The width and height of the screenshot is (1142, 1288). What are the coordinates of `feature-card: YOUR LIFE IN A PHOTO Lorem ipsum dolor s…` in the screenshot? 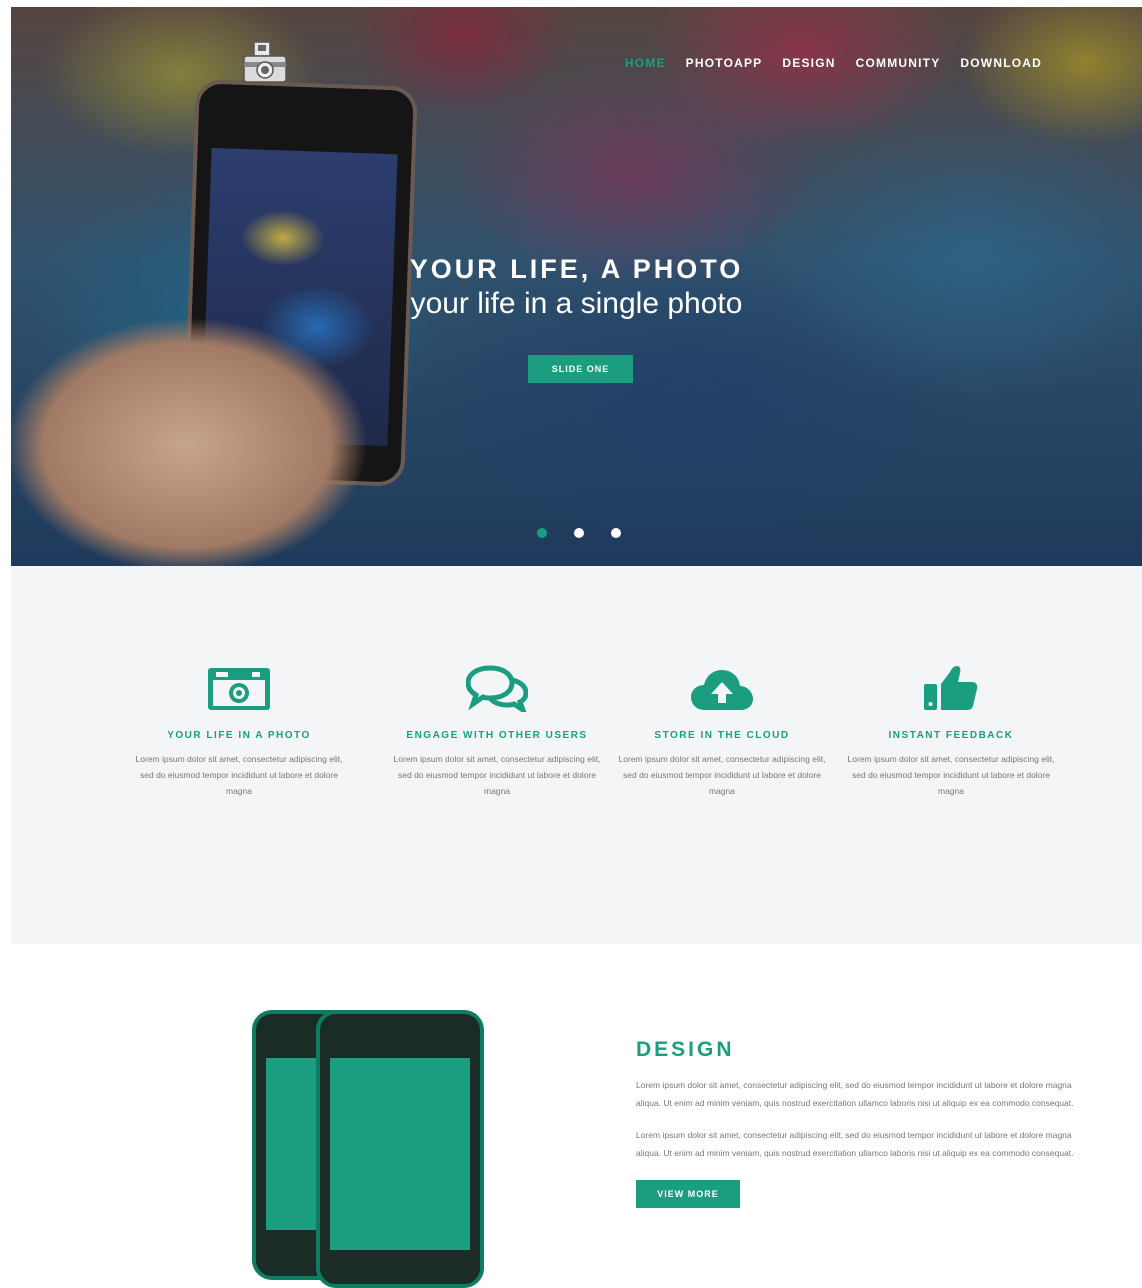 It's located at (239, 729).